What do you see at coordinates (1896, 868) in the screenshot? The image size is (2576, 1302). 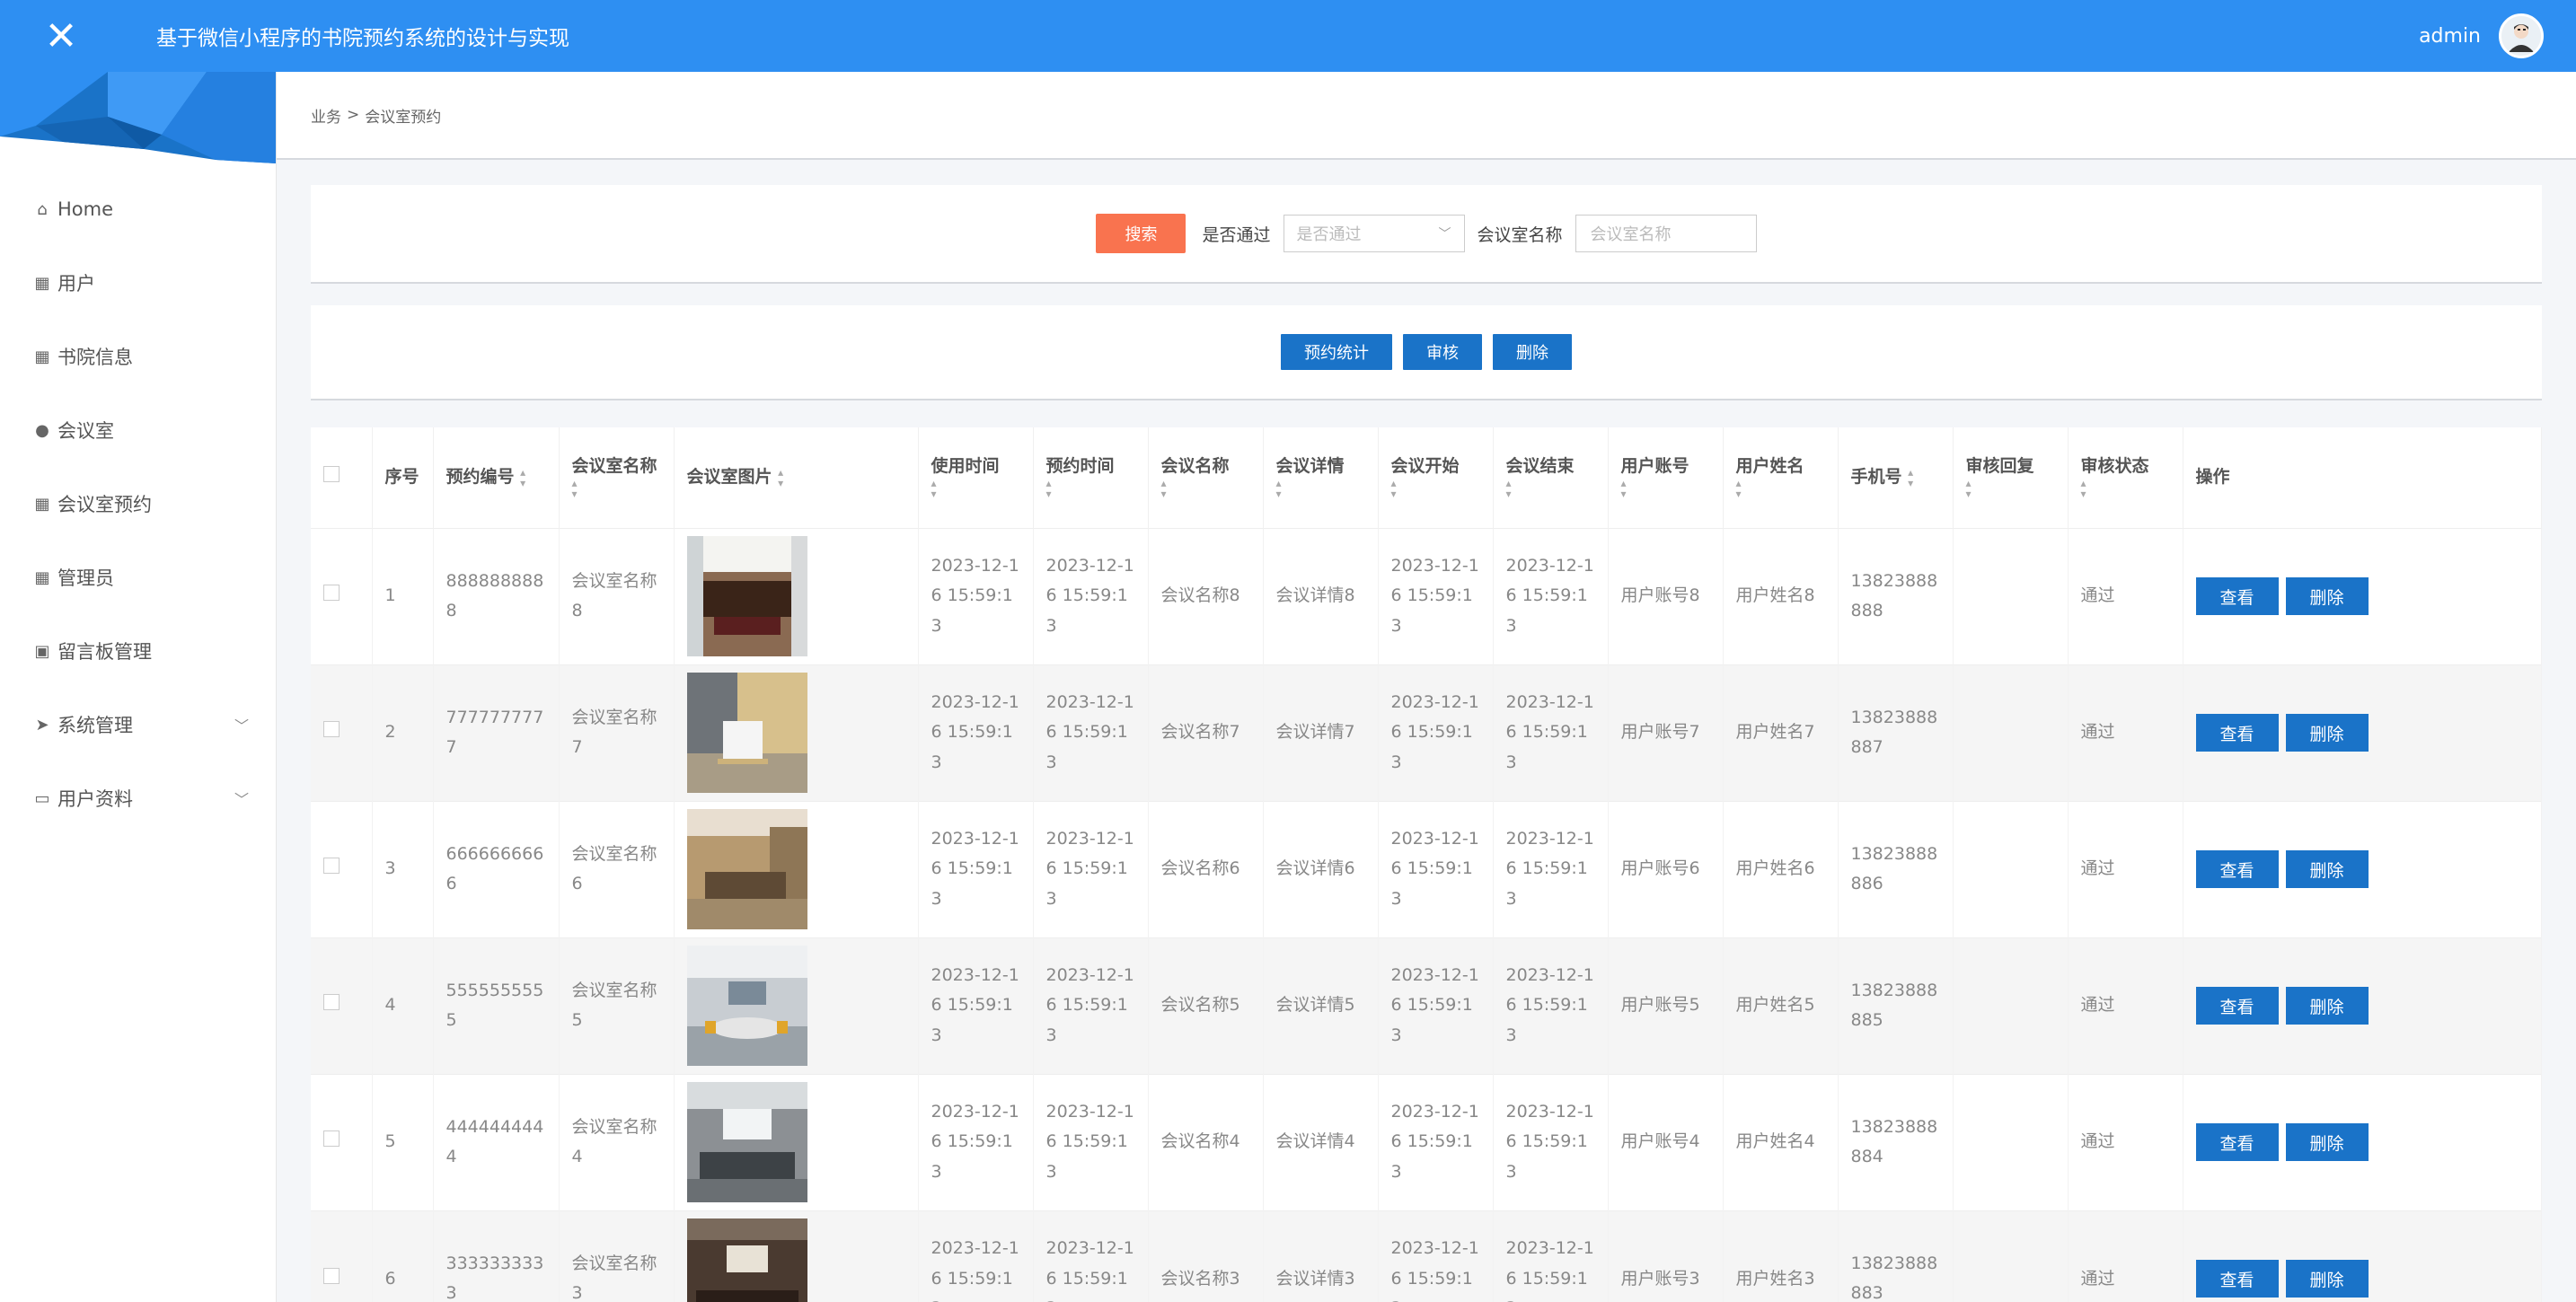 I see `cell-phone: 13823888886` at bounding box center [1896, 868].